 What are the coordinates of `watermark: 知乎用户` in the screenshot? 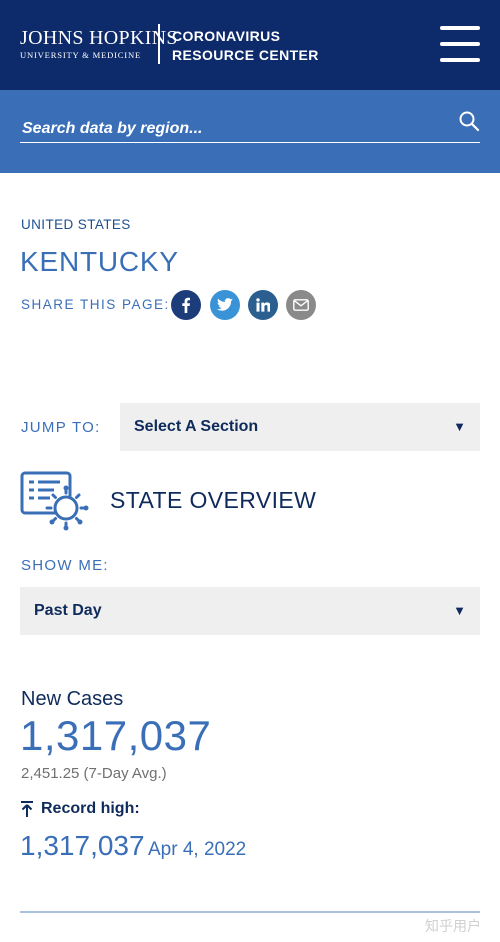 It's located at (453, 927).